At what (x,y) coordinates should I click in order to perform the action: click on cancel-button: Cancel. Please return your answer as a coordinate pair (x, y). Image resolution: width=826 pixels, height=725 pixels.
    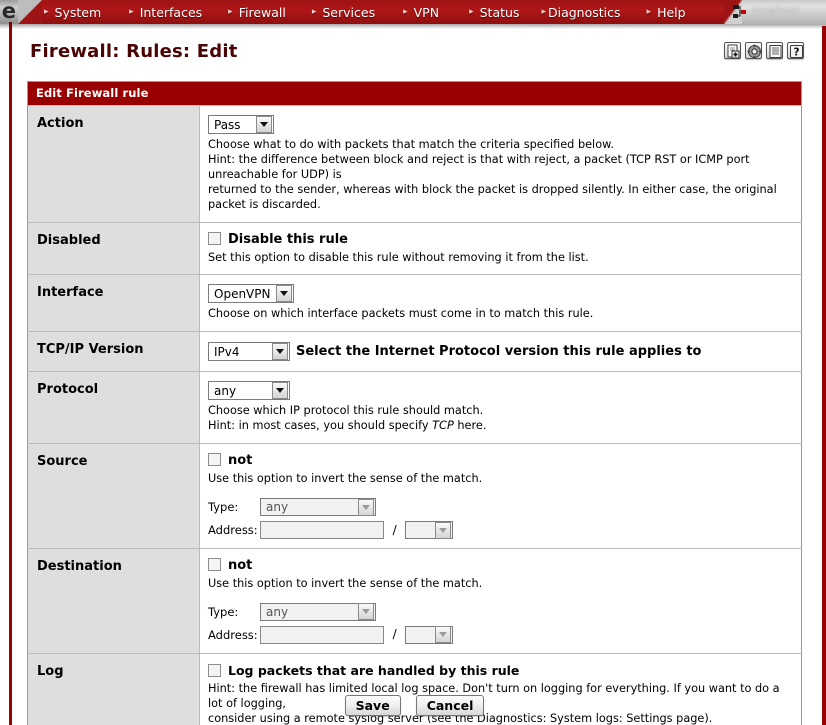
    Looking at the image, I should click on (450, 705).